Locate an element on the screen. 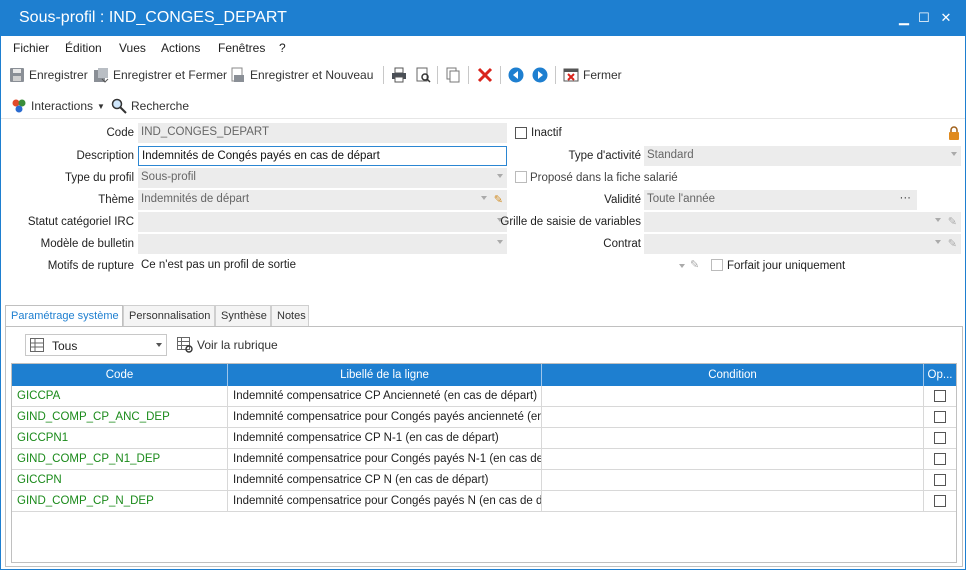 This screenshot has height=570, width=966. type-profil-select: Sous-profil is located at coordinates (322, 178).